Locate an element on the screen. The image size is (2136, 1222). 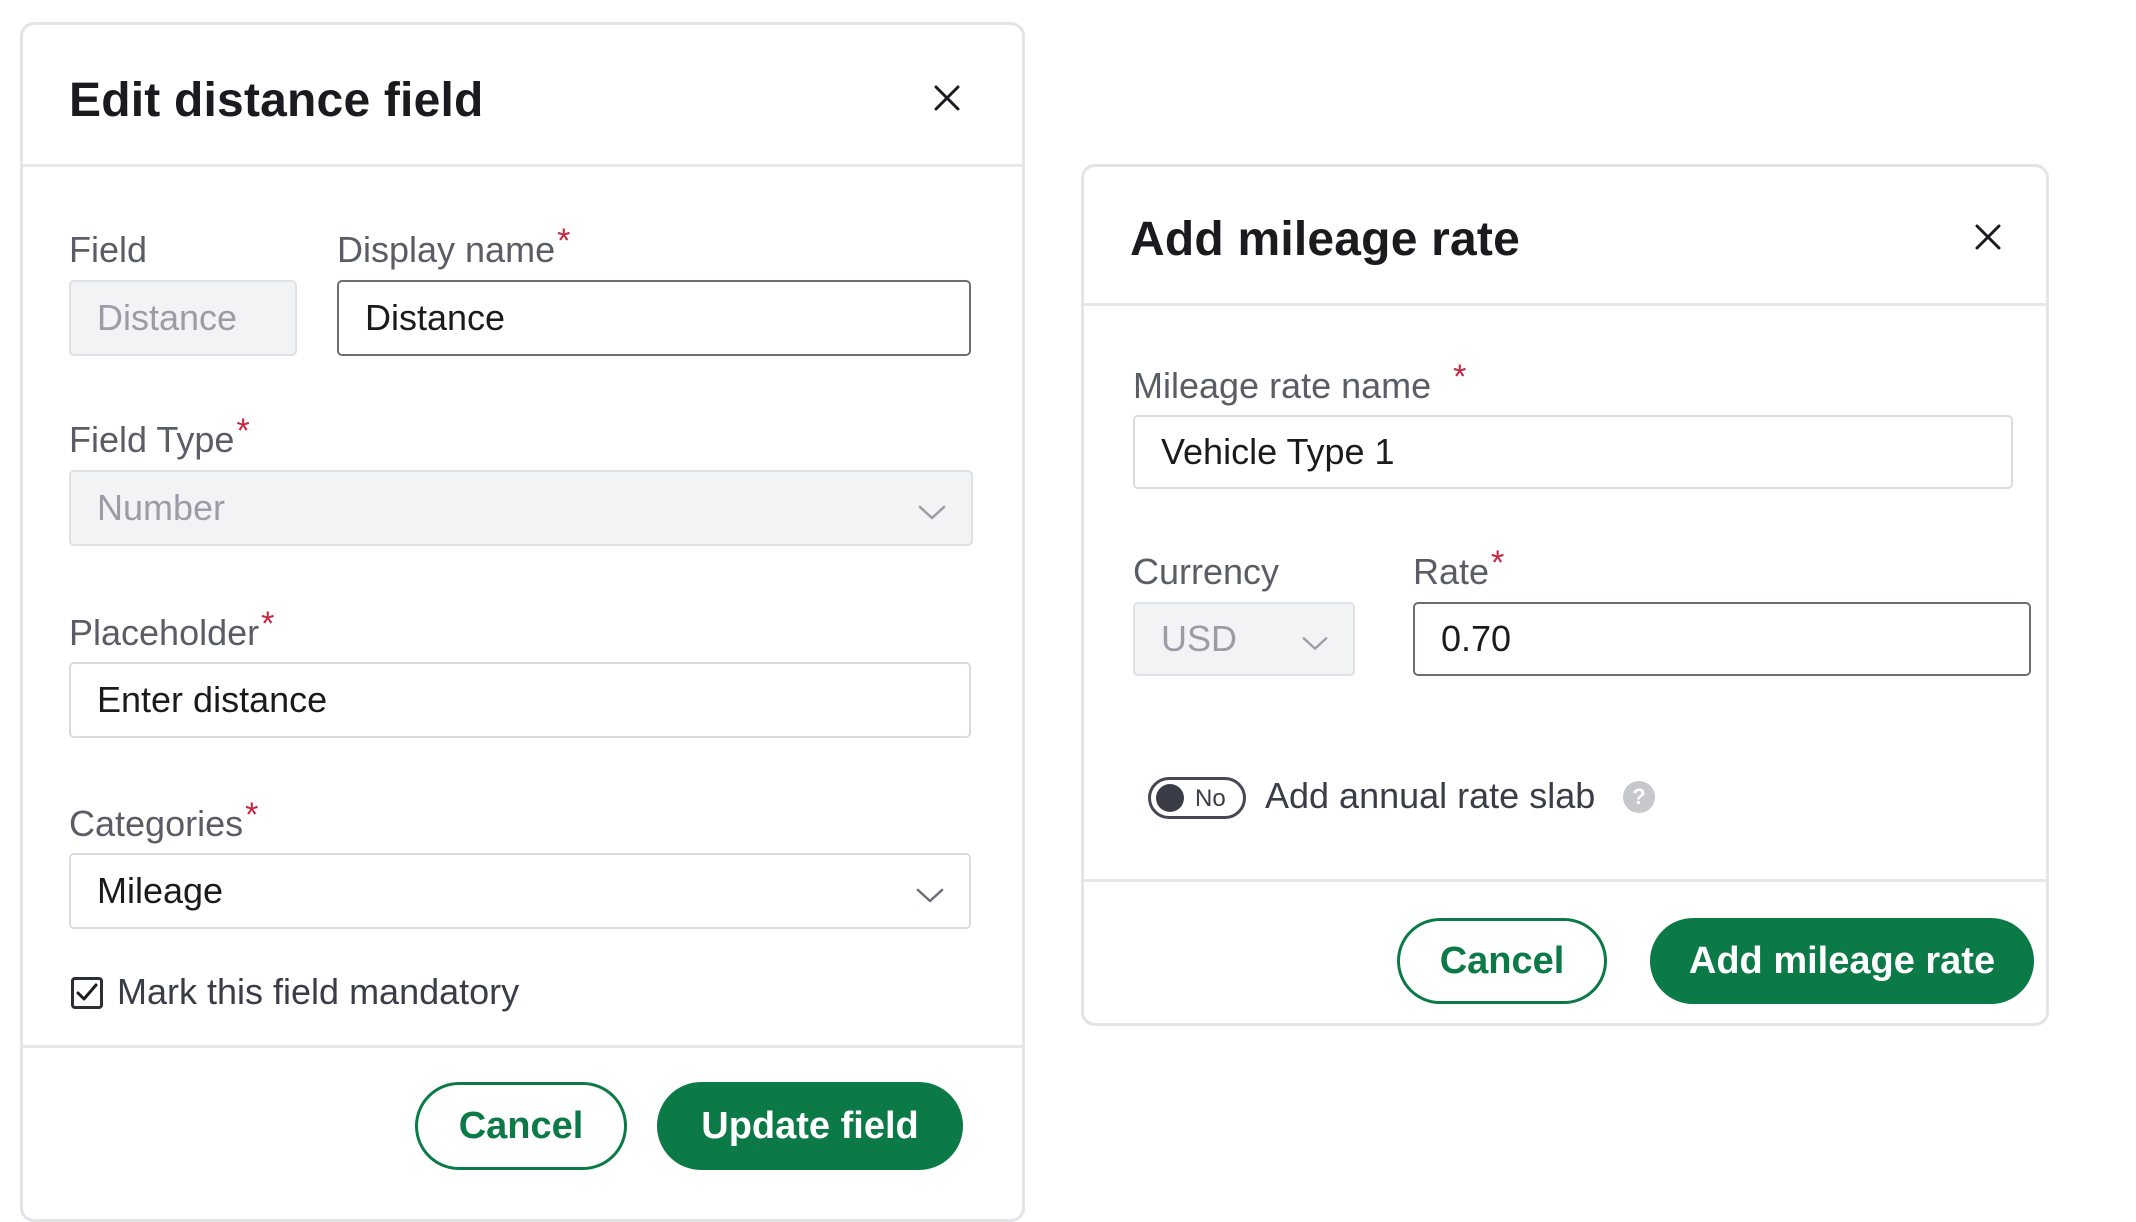
rate-label-text: Rate is located at coordinates (1451, 571).